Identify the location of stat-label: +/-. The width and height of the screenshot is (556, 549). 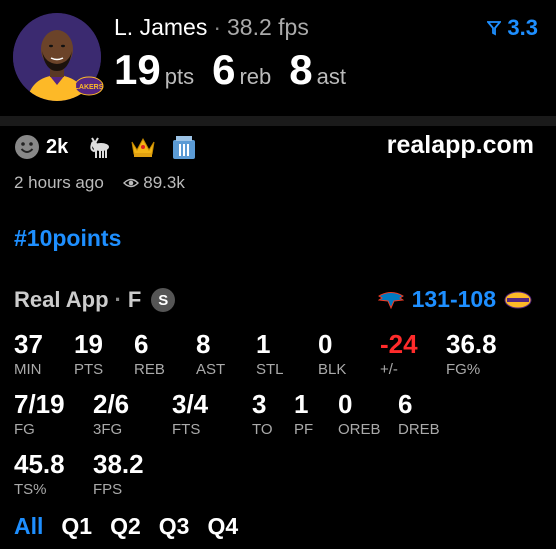
(389, 369).